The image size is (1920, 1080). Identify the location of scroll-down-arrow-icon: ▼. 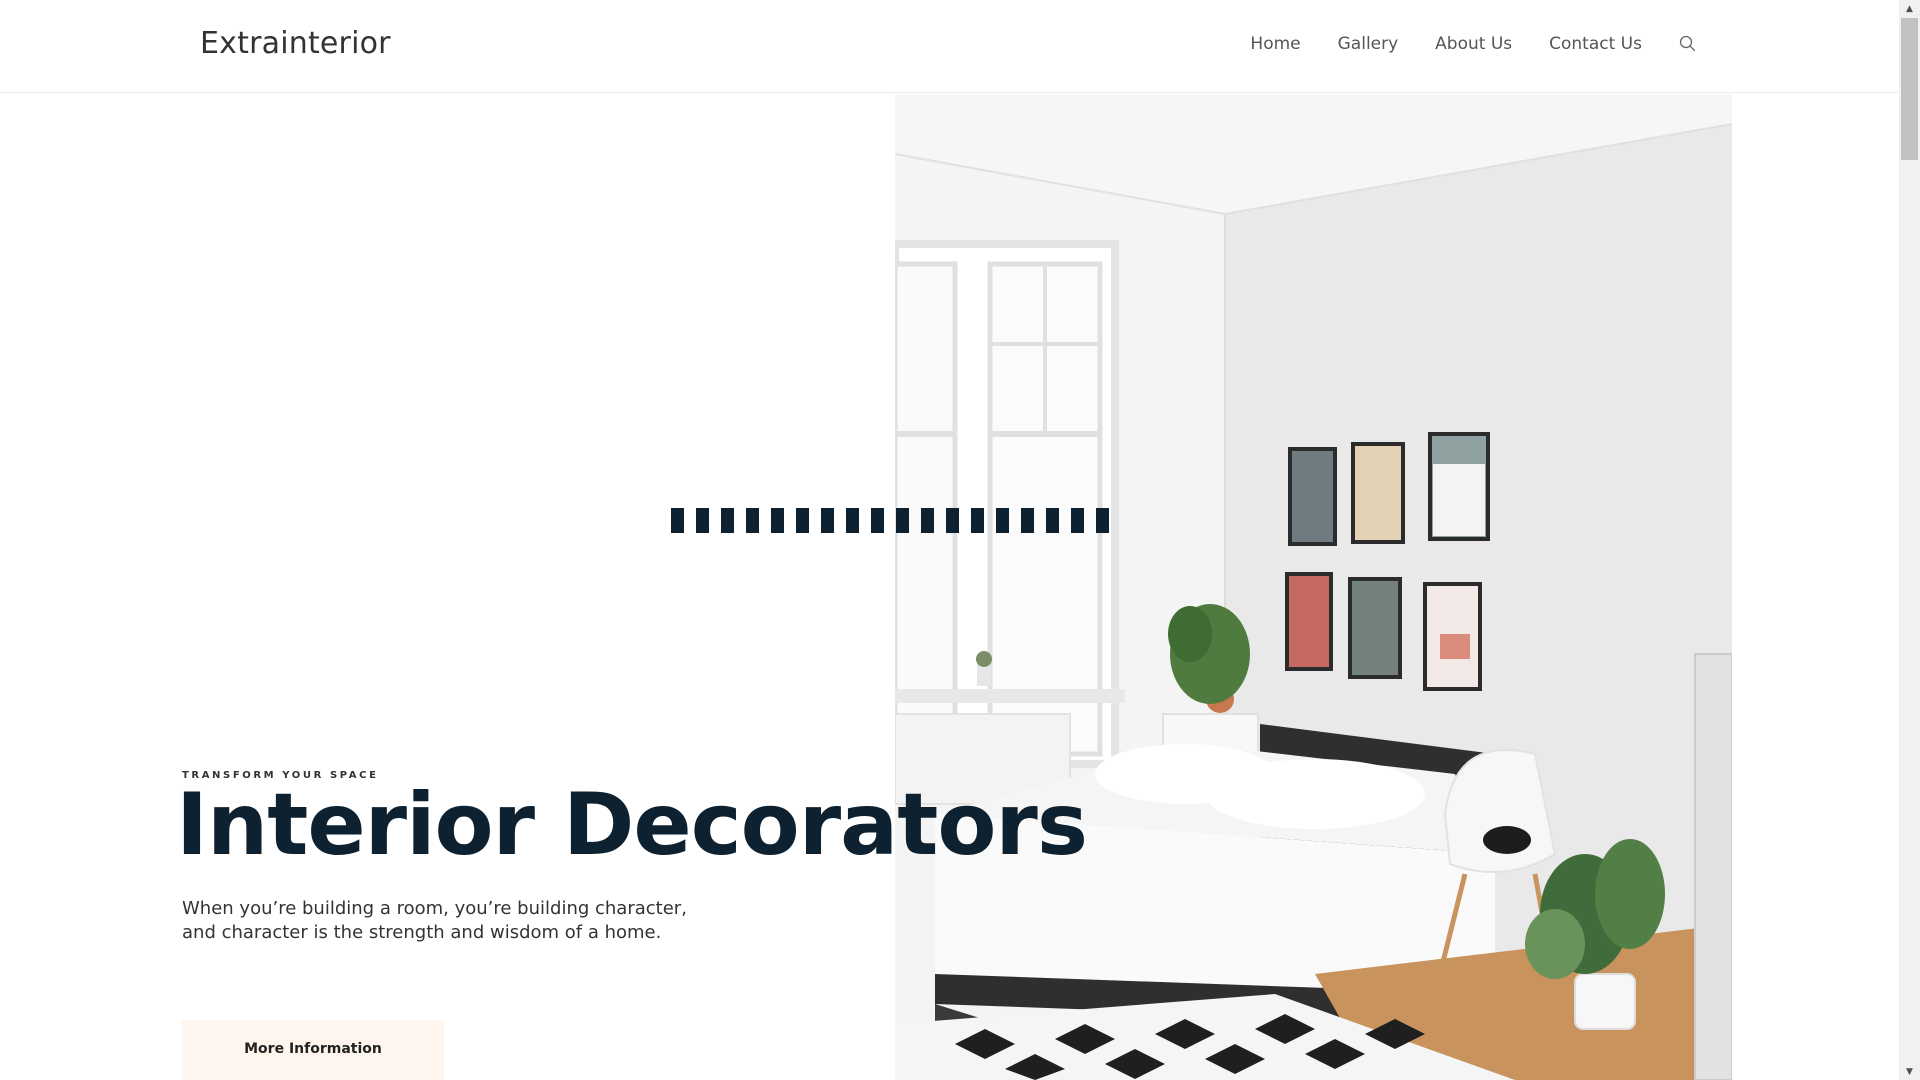
(1909, 1071).